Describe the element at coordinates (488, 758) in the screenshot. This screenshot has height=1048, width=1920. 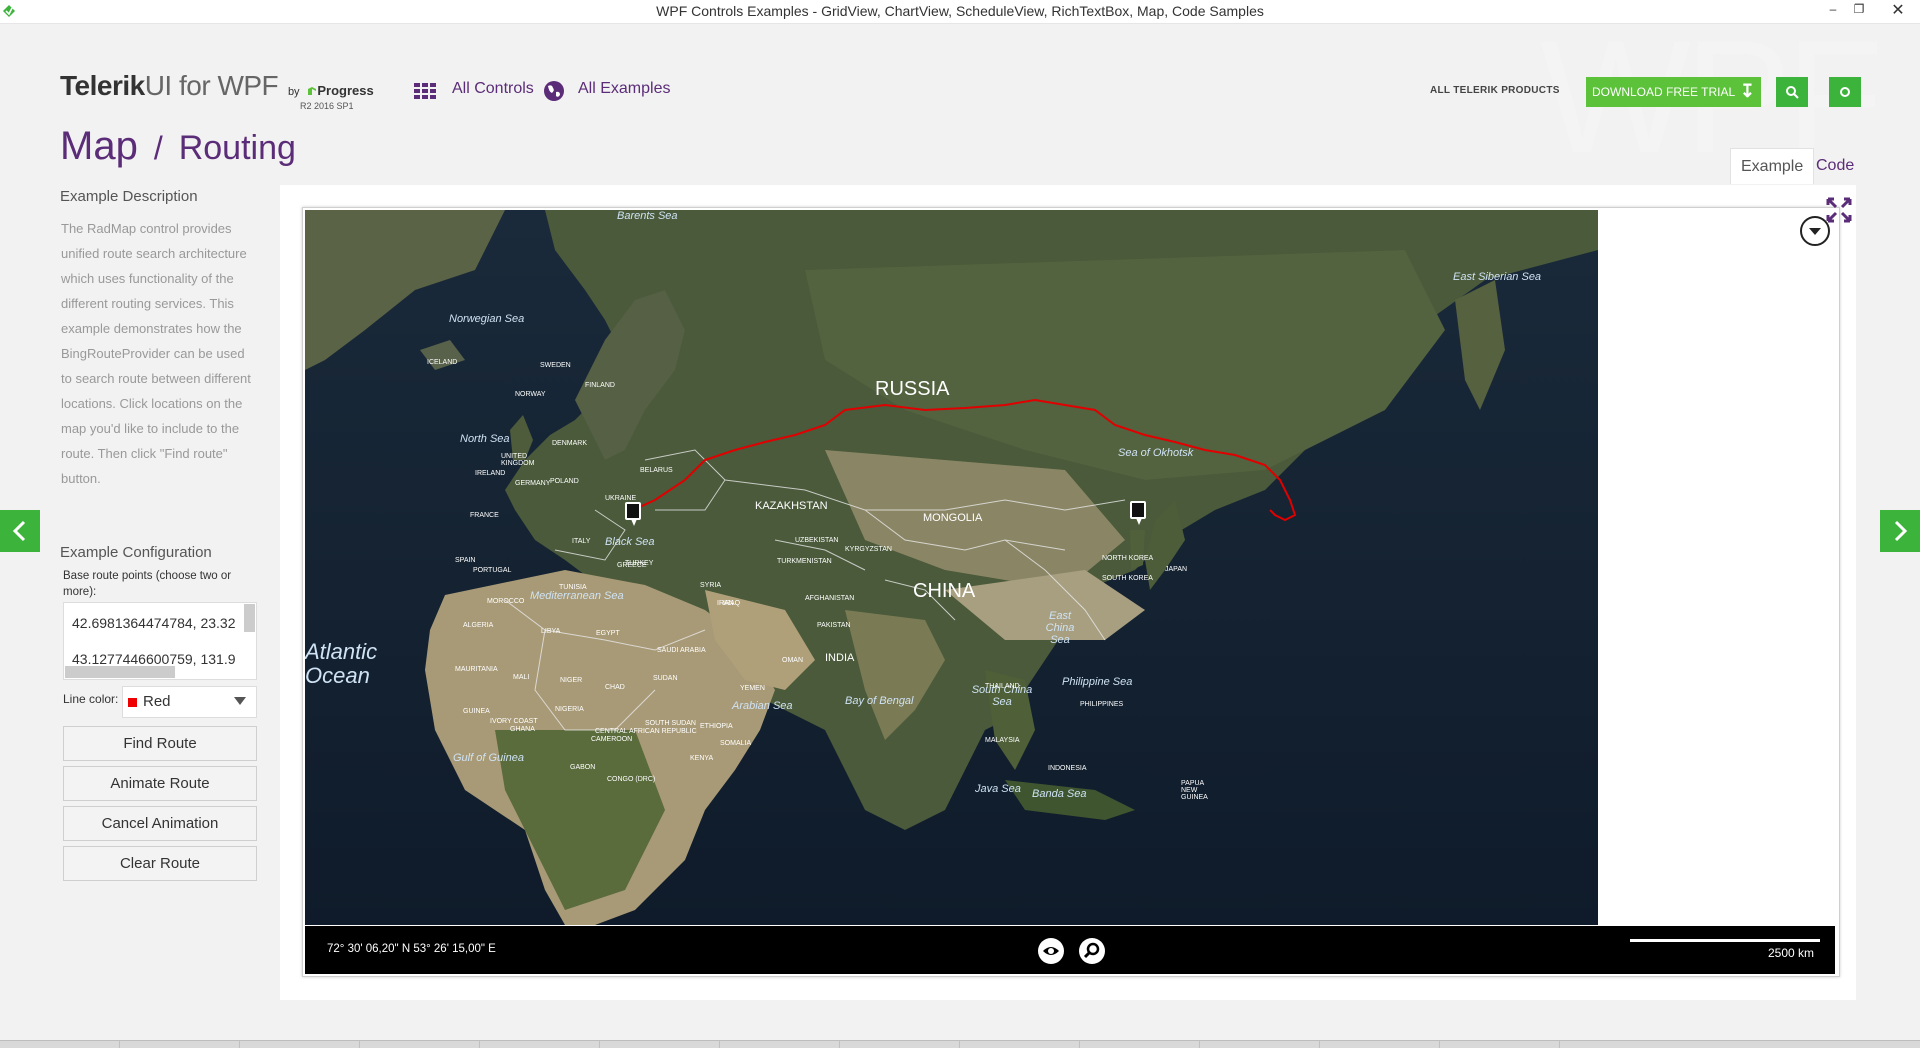
I see `sea-label: Gulf of Guinea` at that location.